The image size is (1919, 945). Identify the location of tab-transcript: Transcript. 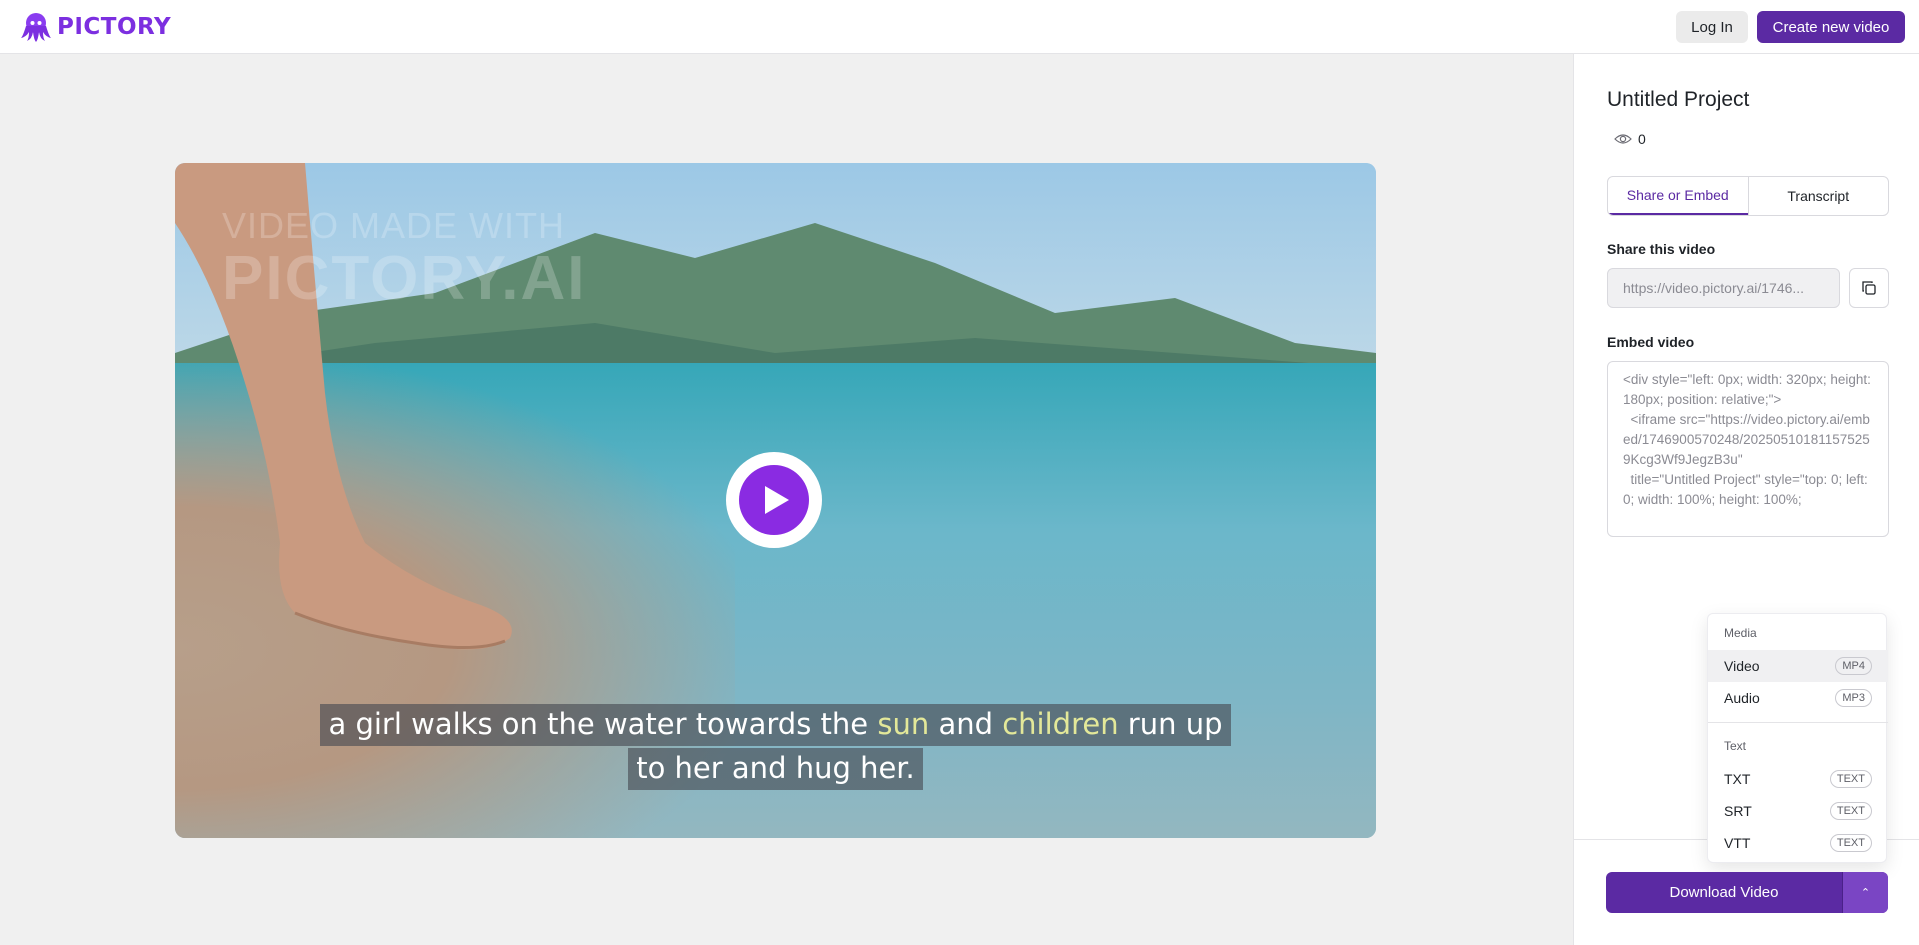
(1818, 196).